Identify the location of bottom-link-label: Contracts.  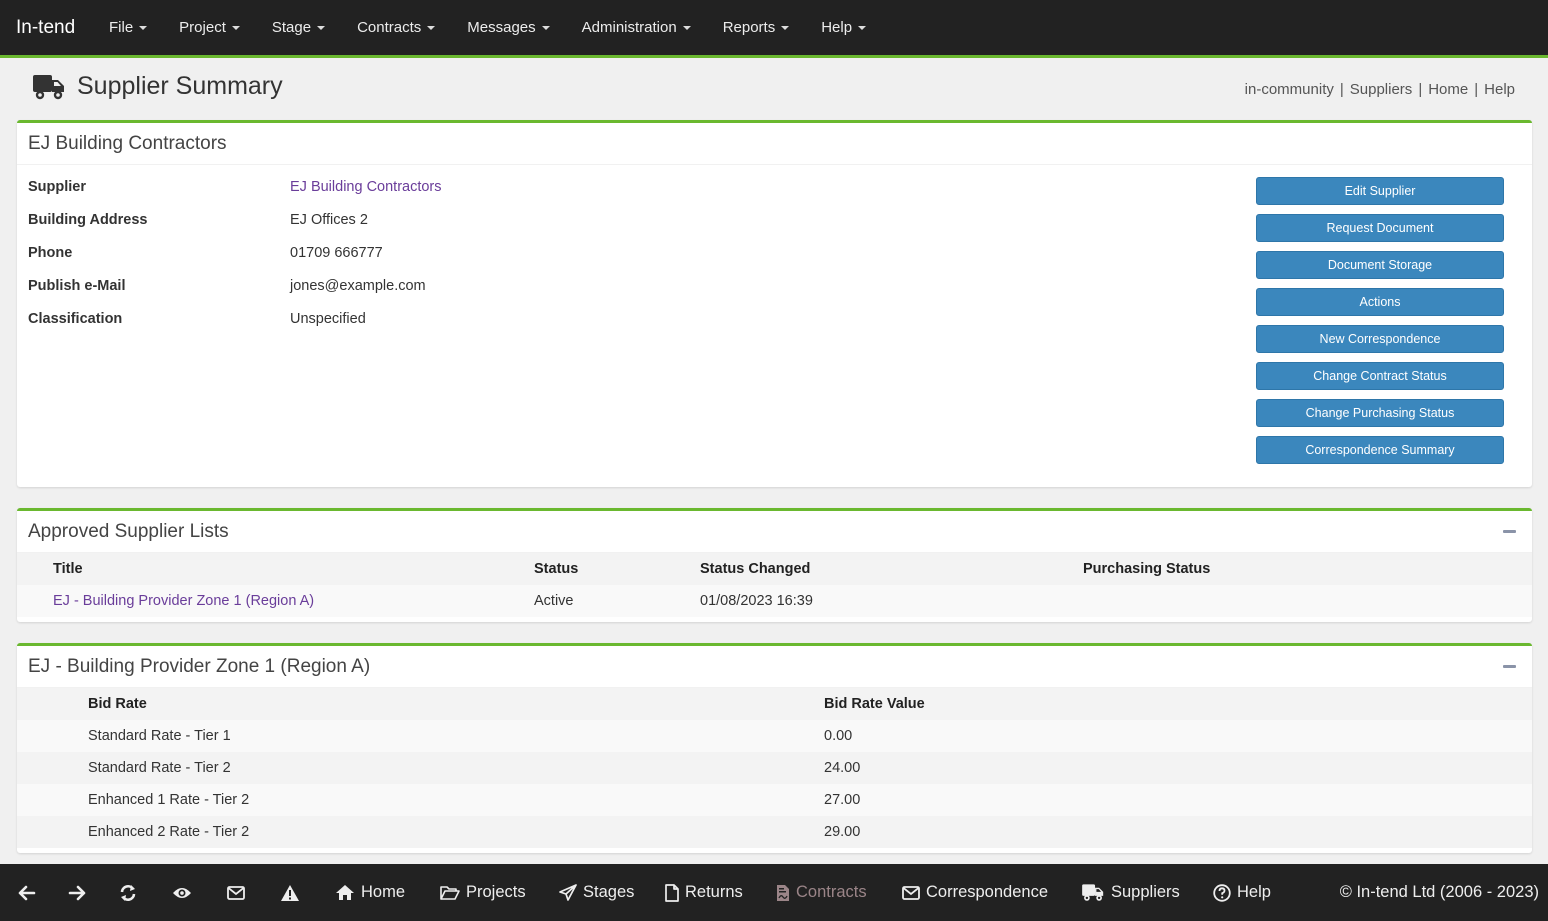
(831, 892).